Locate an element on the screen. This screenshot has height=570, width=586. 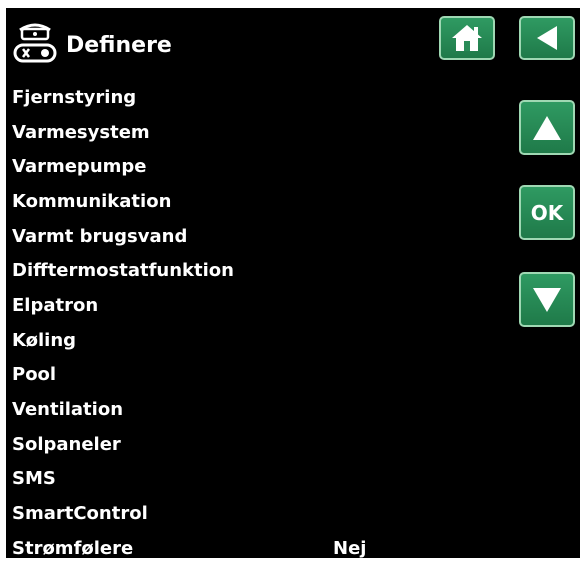
menu-item-varmt-brugsvand: Varmt brugsvand is located at coordinates (222, 236).